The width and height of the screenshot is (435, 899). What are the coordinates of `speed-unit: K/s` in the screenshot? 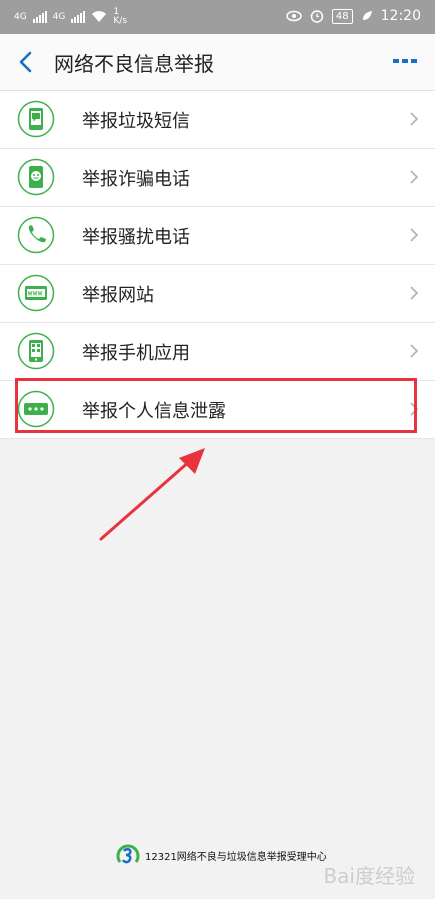 It's located at (120, 21).